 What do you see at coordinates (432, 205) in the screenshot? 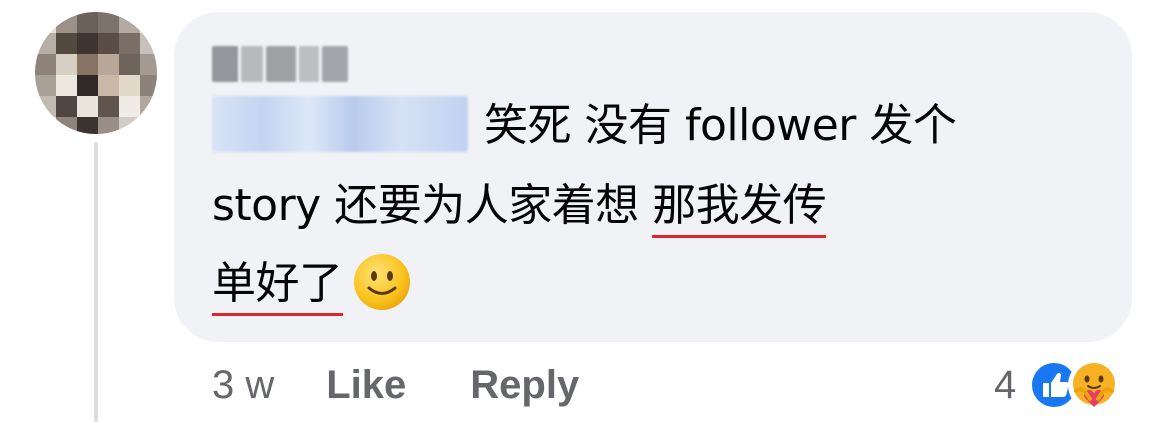
I see `comment-text-segment: story 还要为人家着想` at bounding box center [432, 205].